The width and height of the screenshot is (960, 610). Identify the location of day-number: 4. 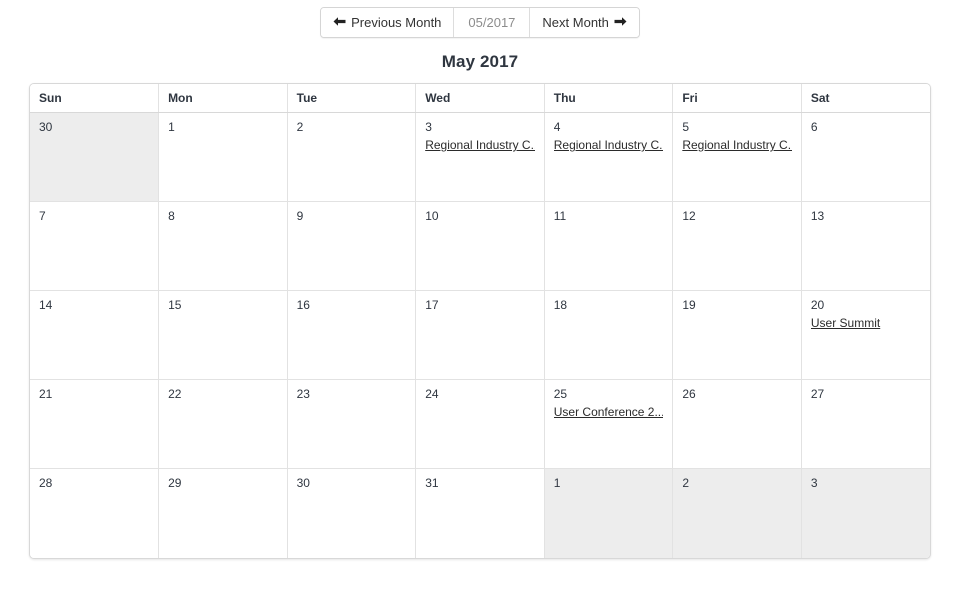
(557, 127).